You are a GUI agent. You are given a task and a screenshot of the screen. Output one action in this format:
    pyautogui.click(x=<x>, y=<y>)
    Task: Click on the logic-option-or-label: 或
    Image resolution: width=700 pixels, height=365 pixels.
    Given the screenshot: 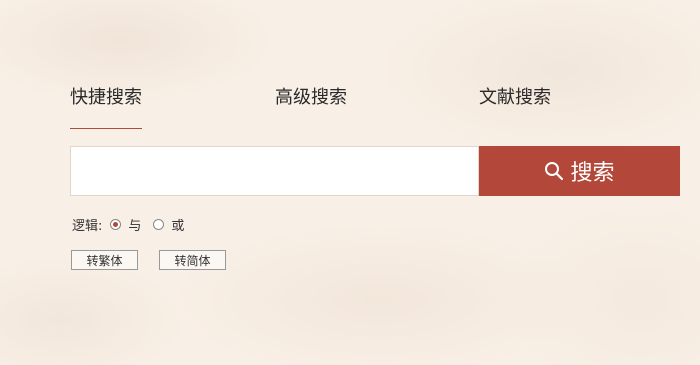 What is the action you would take?
    pyautogui.click(x=178, y=226)
    